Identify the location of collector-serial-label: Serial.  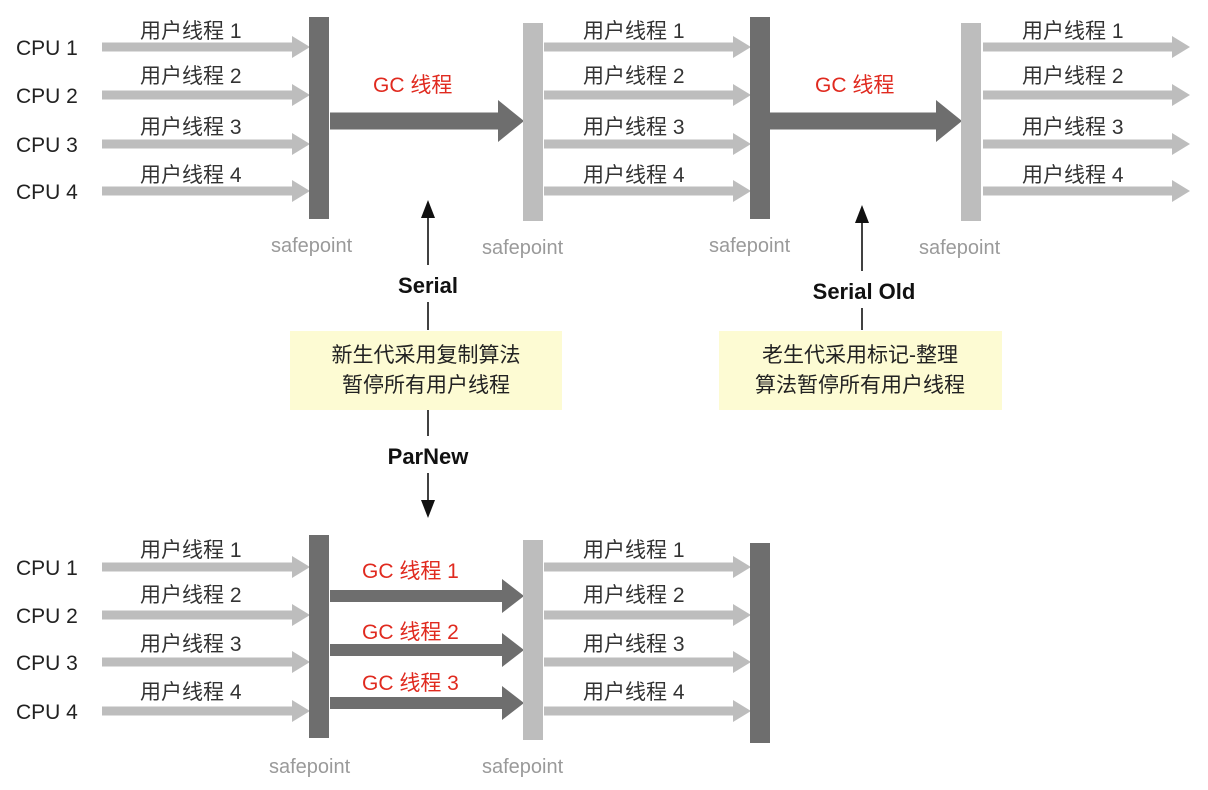
(428, 285).